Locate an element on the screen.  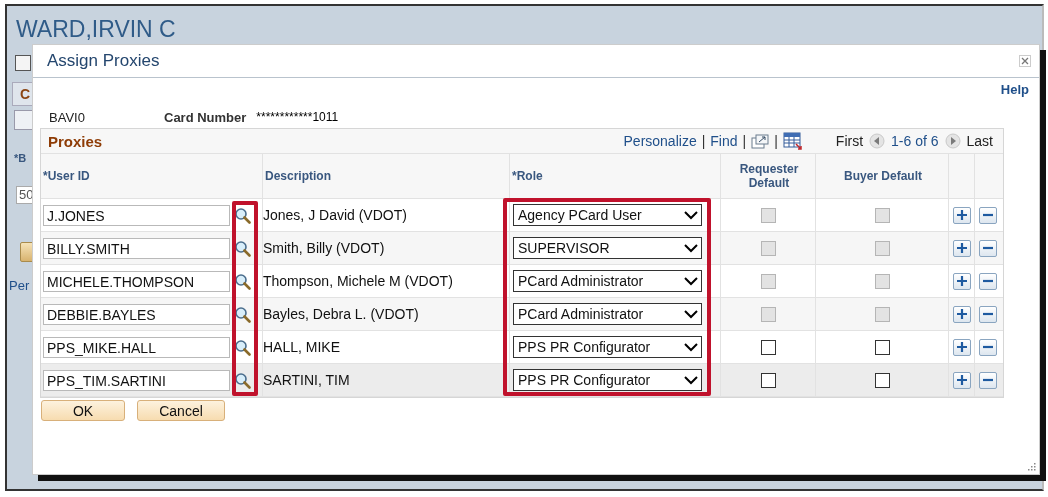
link: Per is located at coordinates (19, 285).